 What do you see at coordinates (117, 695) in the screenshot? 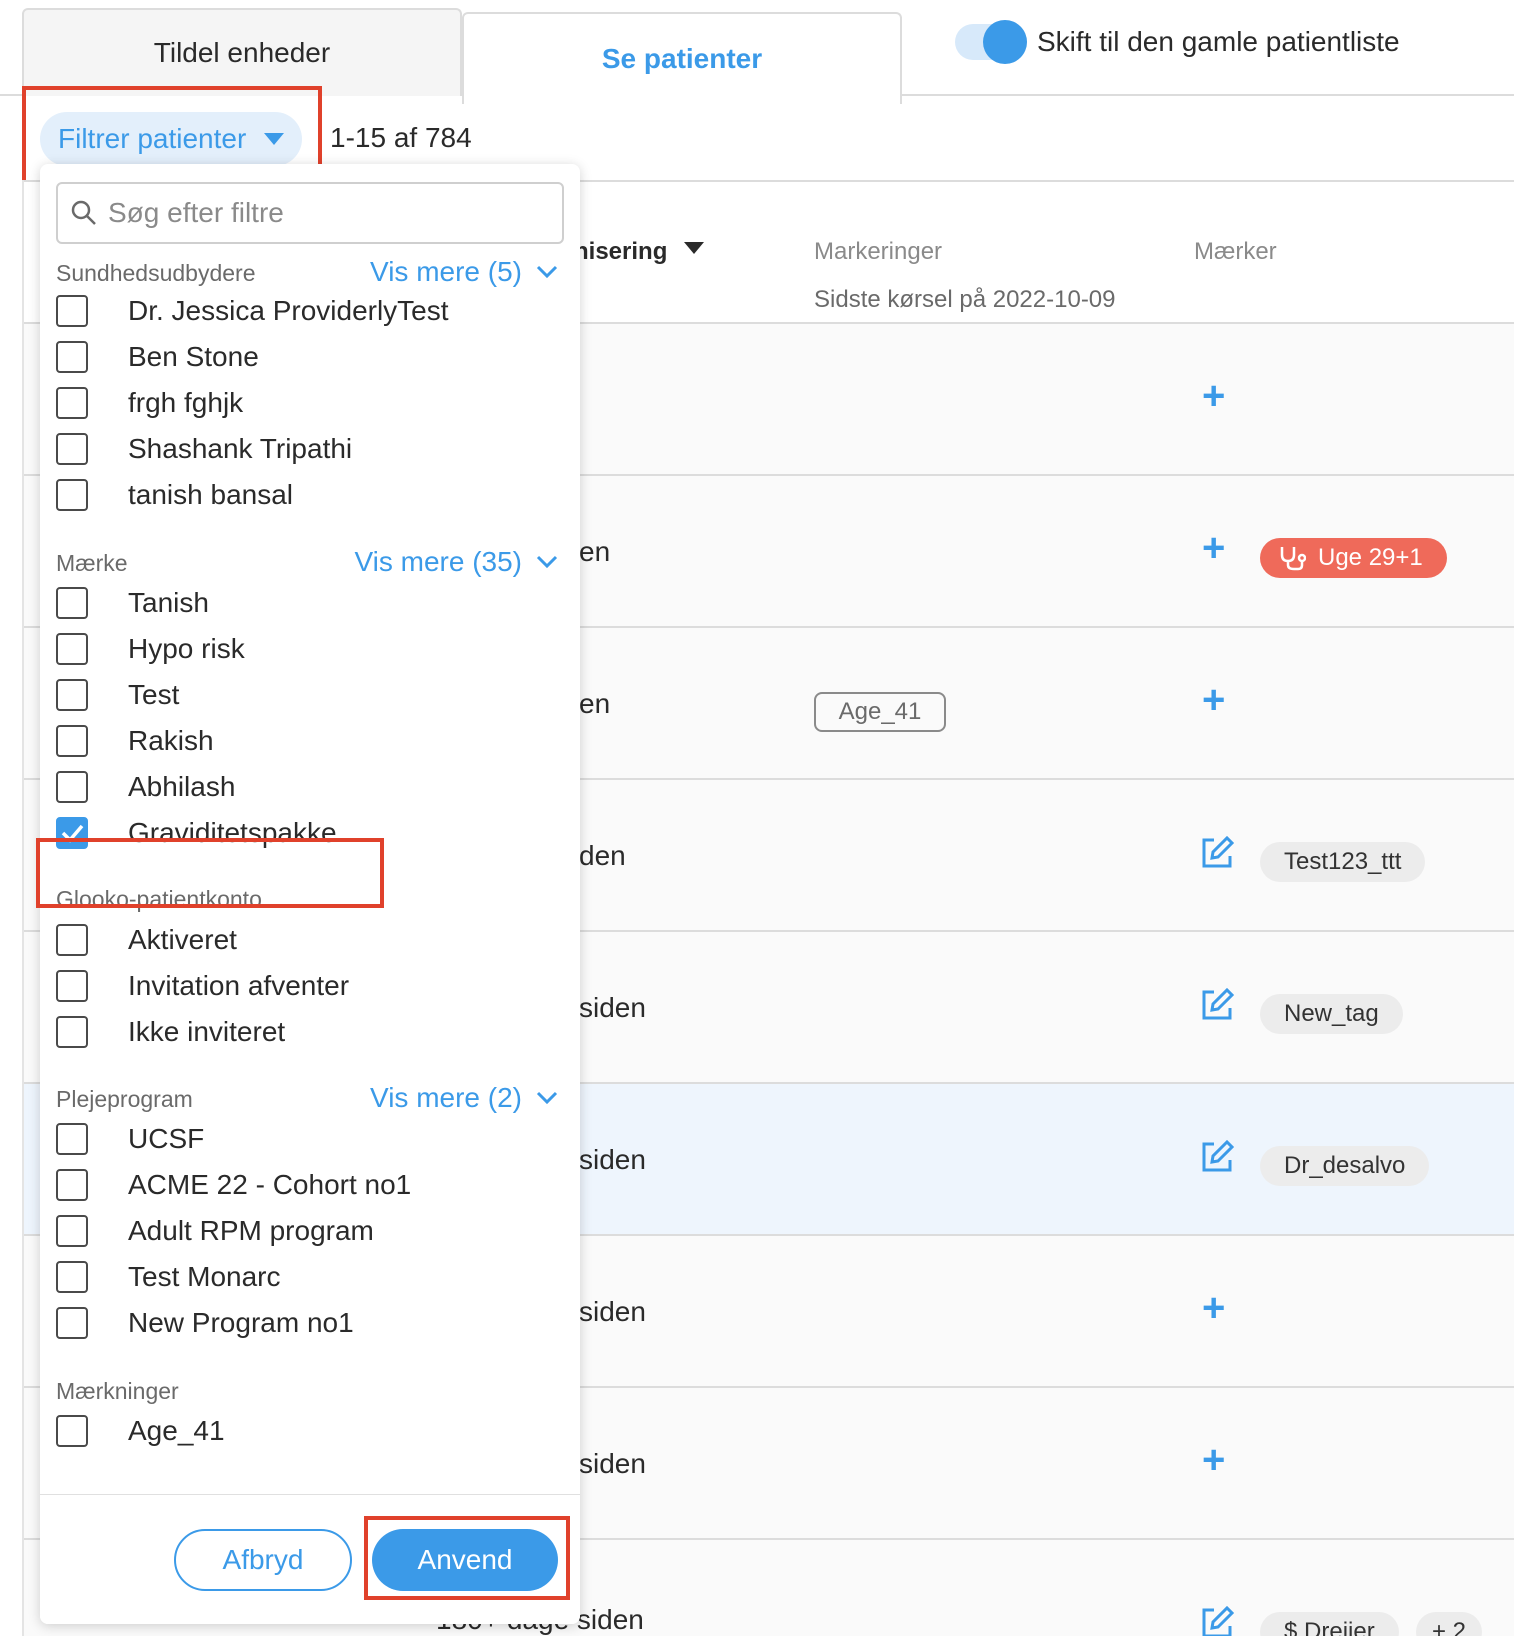
I see `filter-option: Test` at bounding box center [117, 695].